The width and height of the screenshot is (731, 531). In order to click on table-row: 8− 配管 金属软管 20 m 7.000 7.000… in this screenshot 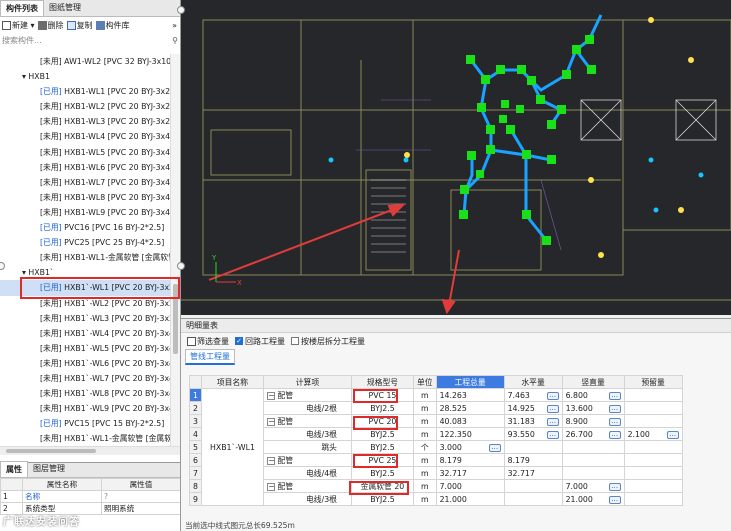, I will do `click(436, 486)`.